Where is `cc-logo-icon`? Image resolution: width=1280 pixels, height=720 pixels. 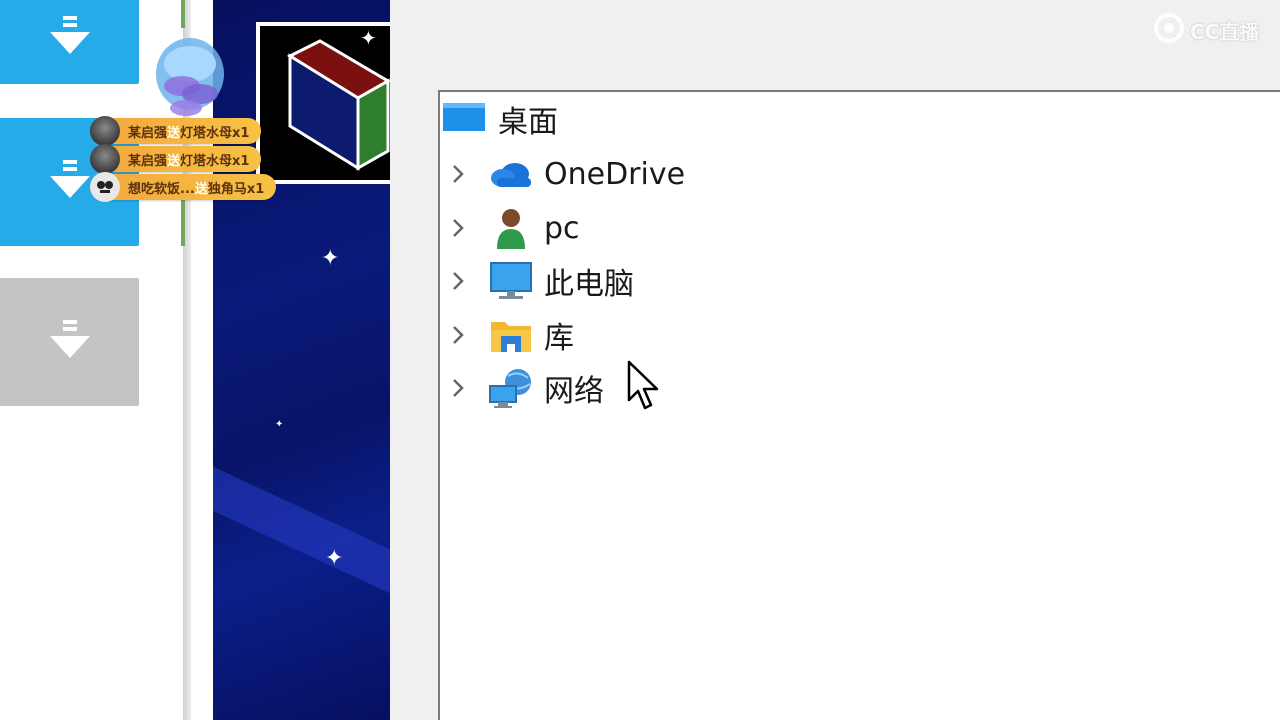
cc-logo-icon is located at coordinates (1169, 30).